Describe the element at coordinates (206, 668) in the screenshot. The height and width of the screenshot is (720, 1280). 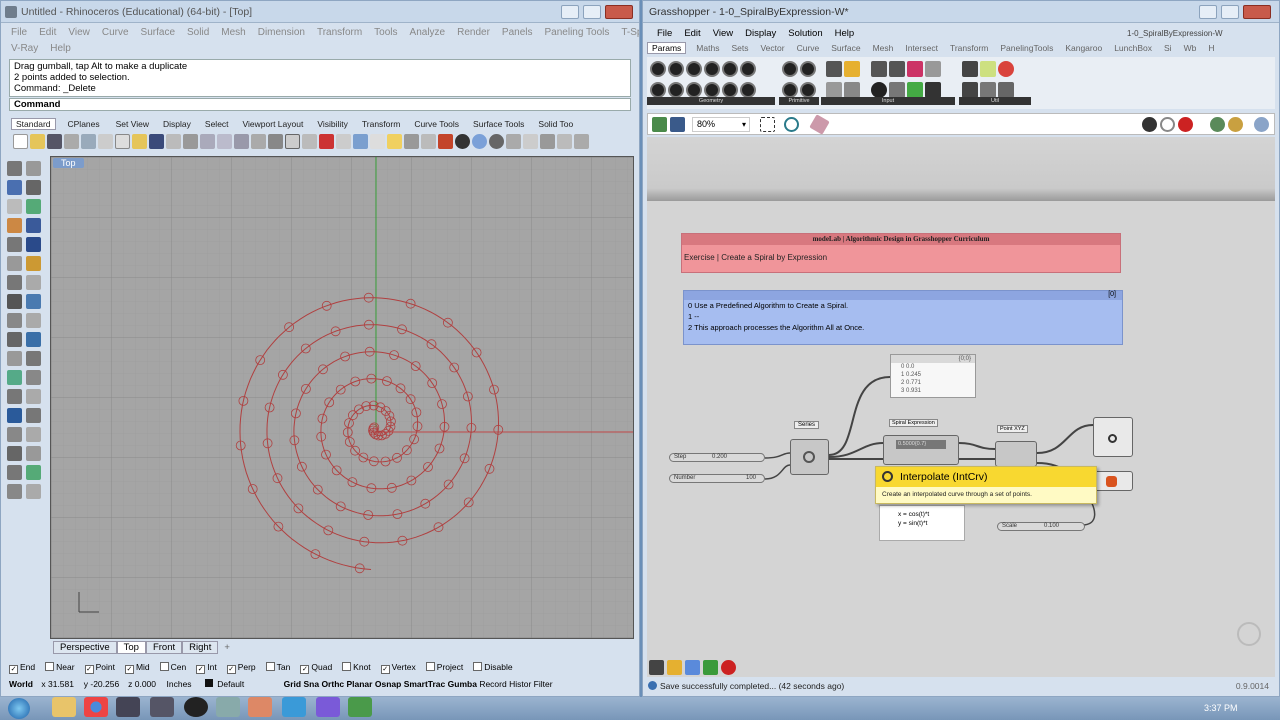
I see `osnap-int: ✓ Int` at that location.